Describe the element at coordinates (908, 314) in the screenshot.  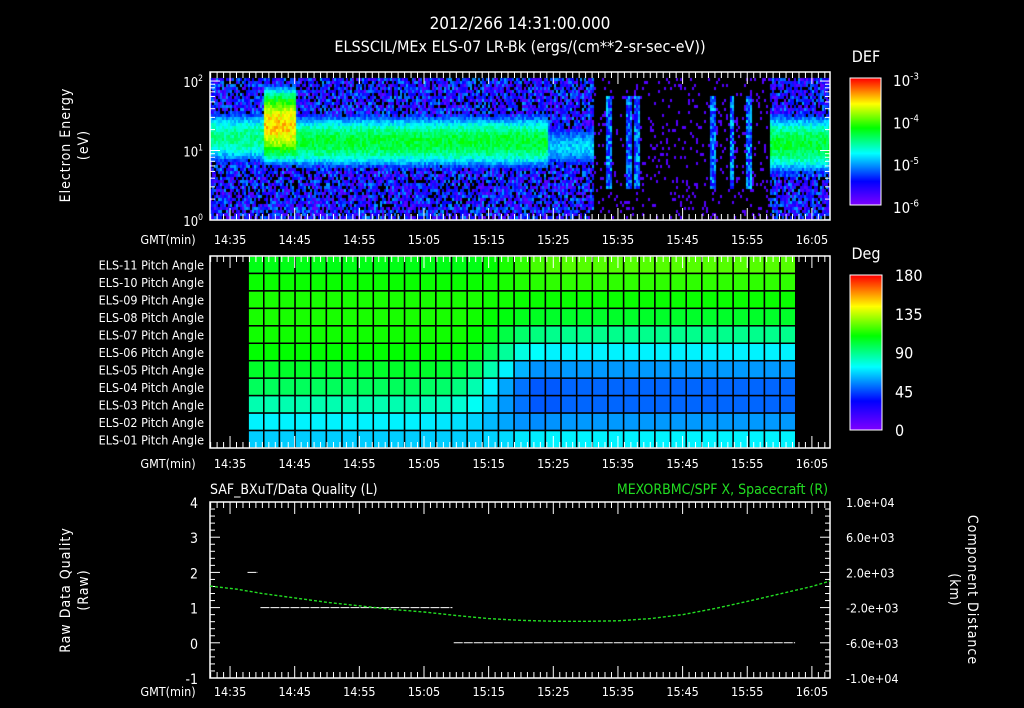
I see `colorbar-tick-label: 135` at that location.